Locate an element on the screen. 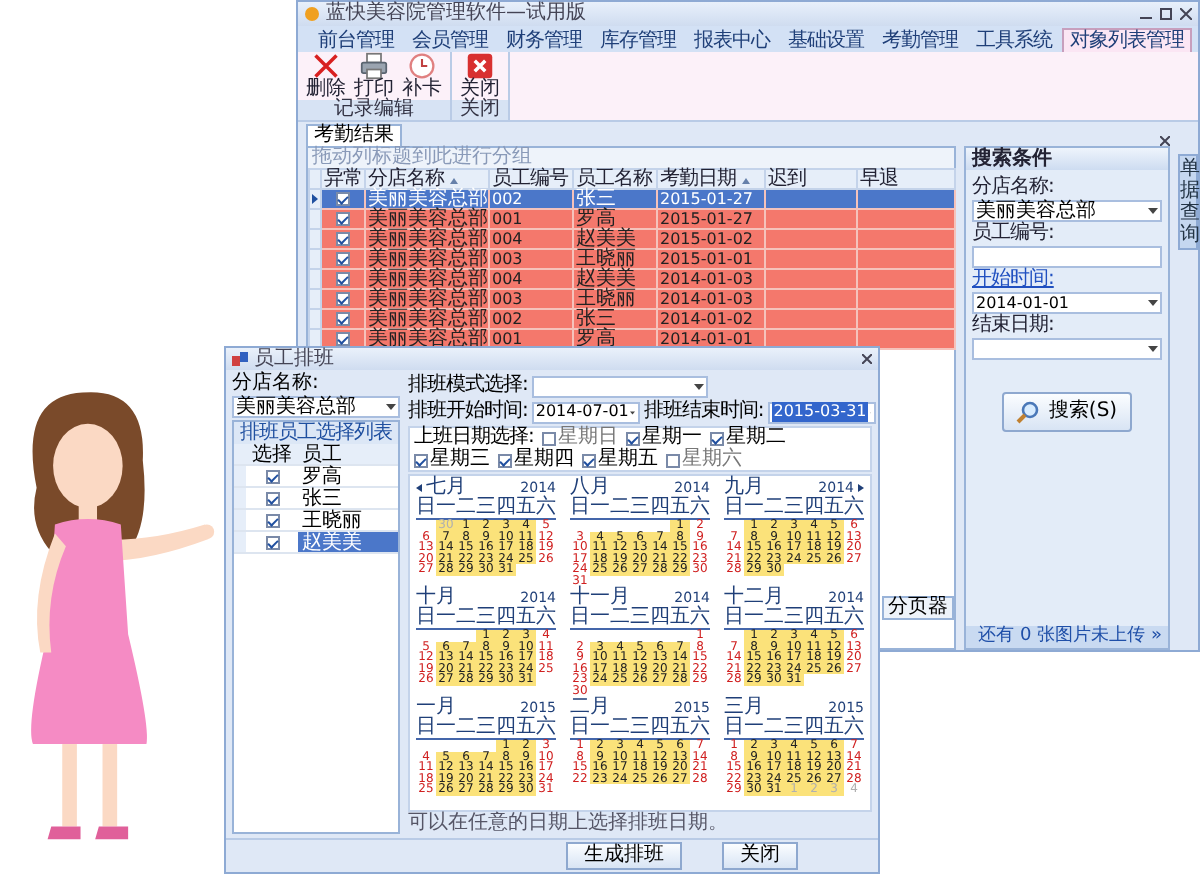 Image resolution: width=1200 pixels, height=874 pixels. next-month-icon is located at coordinates (861, 488).